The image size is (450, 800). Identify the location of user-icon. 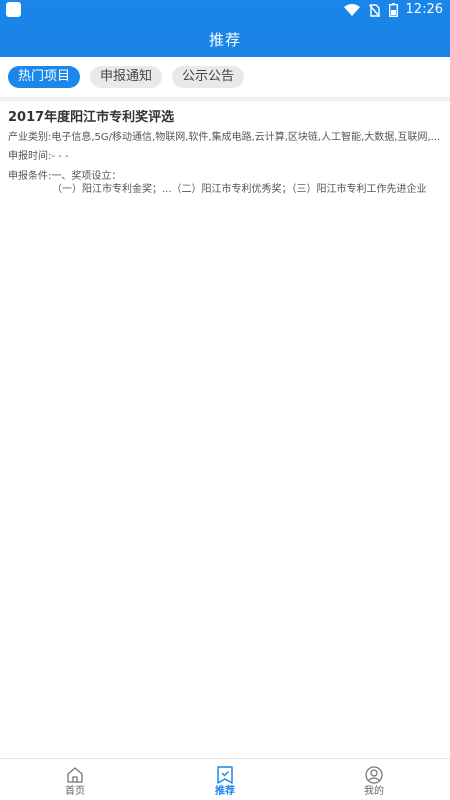
(374, 775).